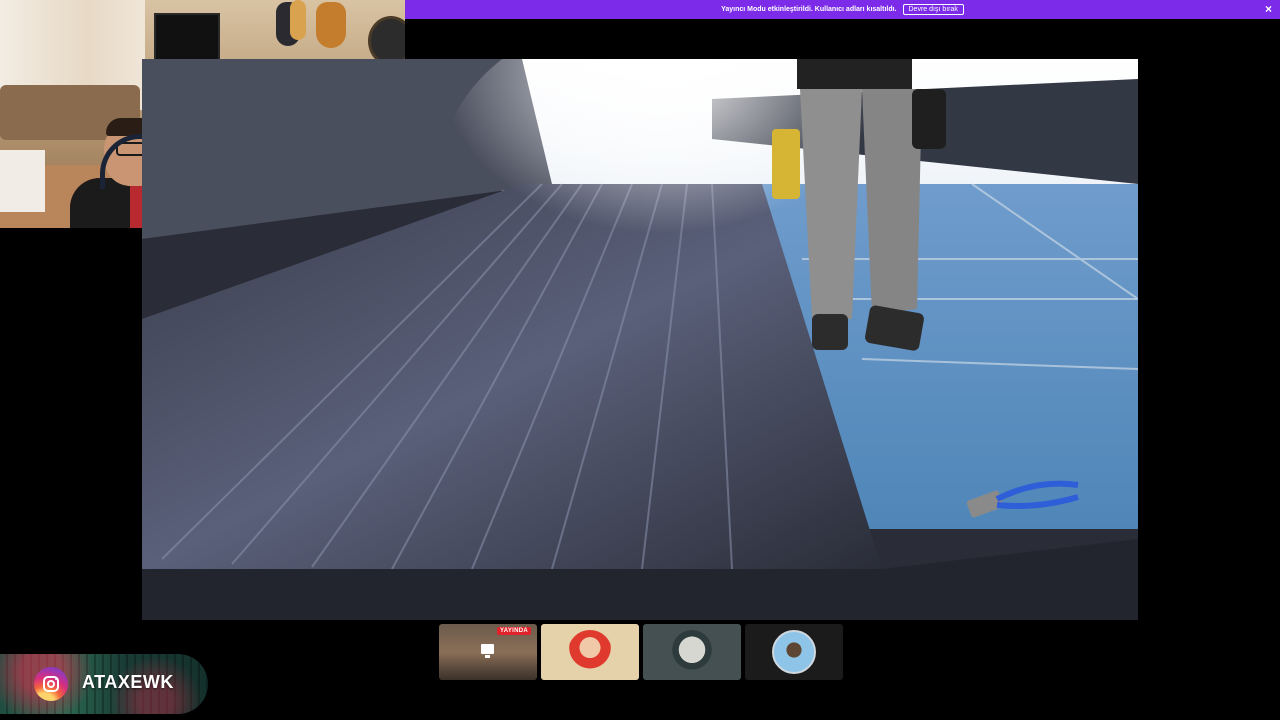 This screenshot has height=720, width=1280. What do you see at coordinates (641, 652) in the screenshot?
I see `participant-thumbnails: YAYINDA` at bounding box center [641, 652].